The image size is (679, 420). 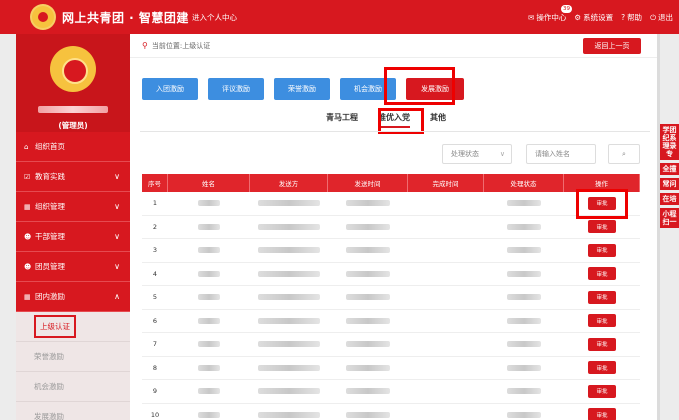 What do you see at coordinates (391, 412) in the screenshot?
I see `table-row: 10 审批` at bounding box center [391, 412].